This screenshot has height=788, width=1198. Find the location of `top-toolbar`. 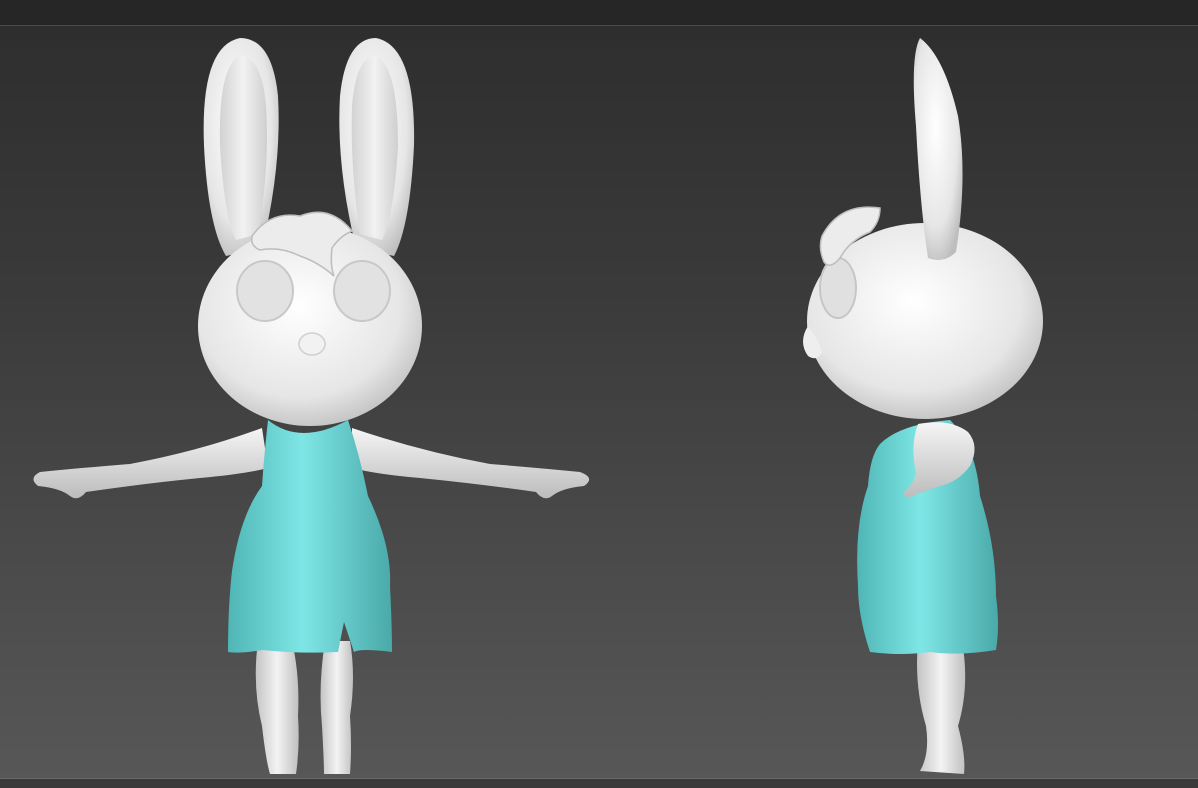

top-toolbar is located at coordinates (599, 13).